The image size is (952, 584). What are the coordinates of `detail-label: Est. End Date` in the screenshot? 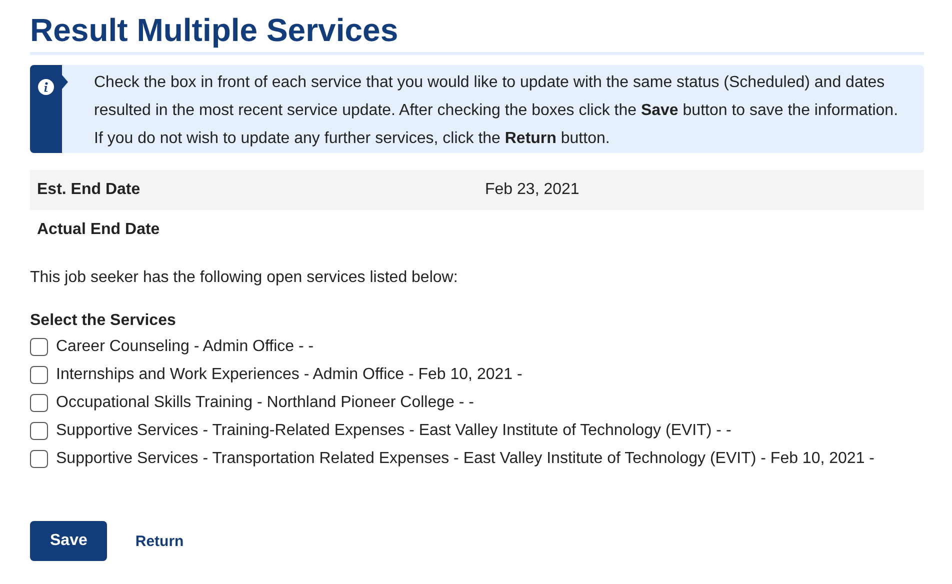 It's located at (89, 190).